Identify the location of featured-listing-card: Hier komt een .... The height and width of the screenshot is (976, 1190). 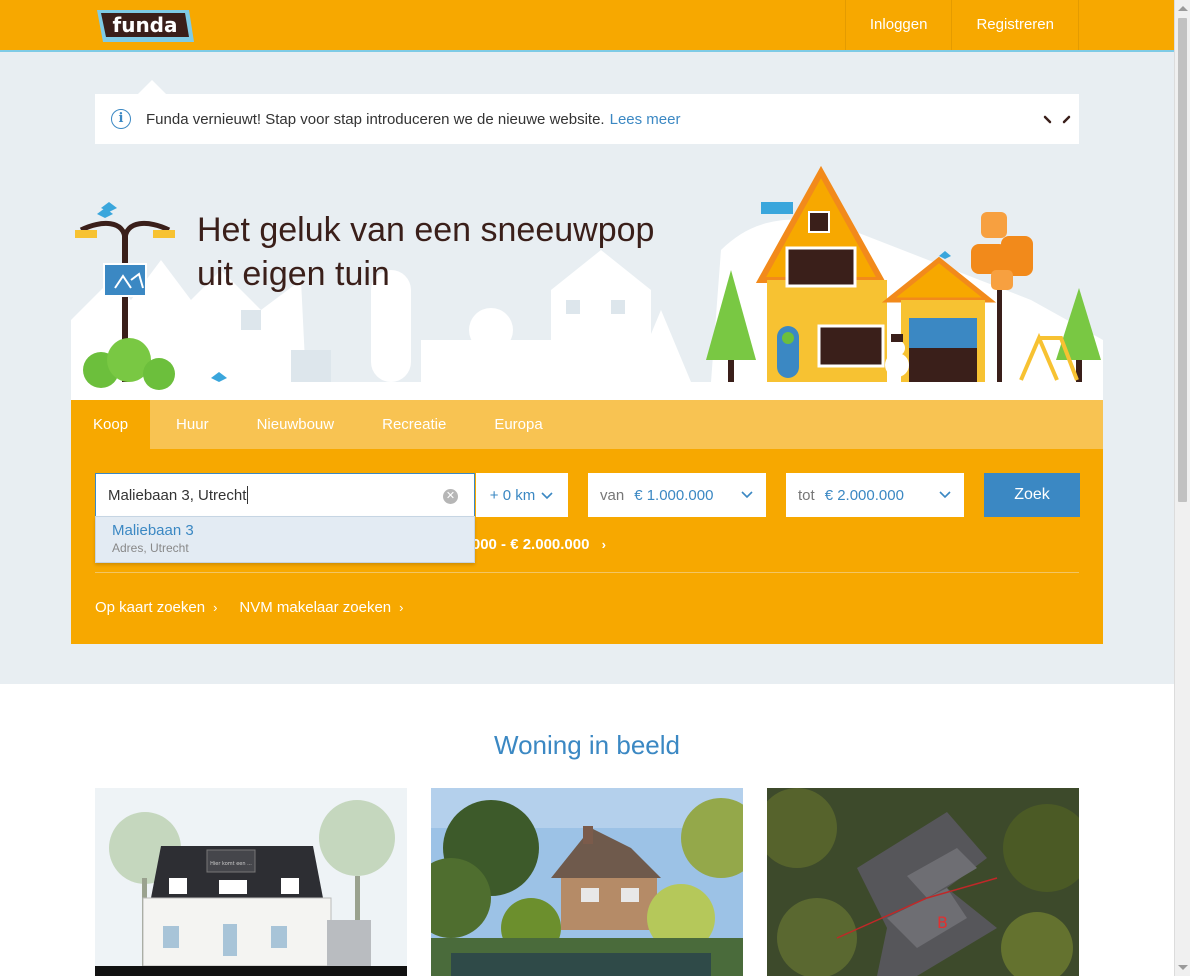
(251, 882).